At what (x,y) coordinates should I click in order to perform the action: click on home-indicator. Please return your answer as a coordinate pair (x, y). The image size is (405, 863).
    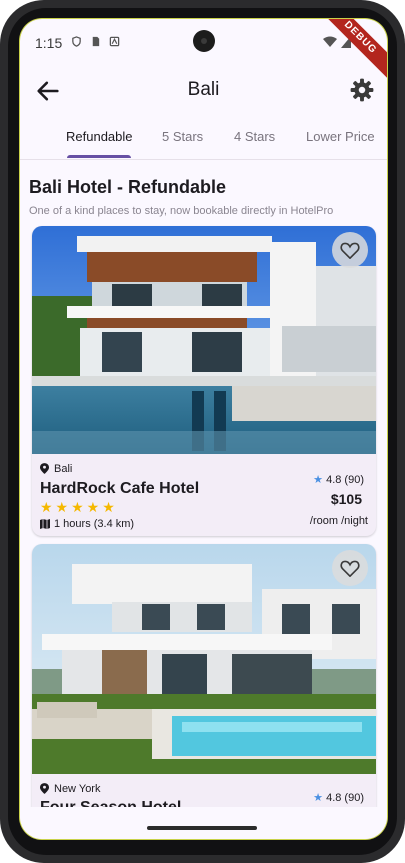
    Looking at the image, I should click on (202, 828).